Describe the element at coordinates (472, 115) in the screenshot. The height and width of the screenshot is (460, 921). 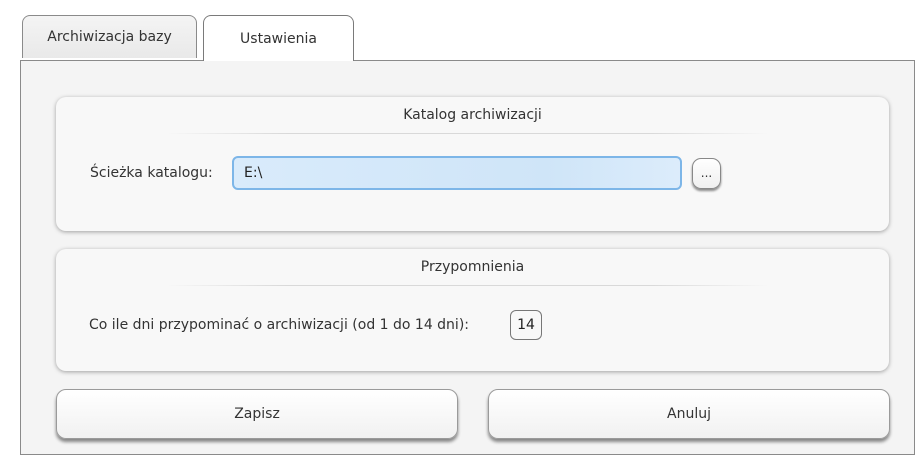
I see `group-title: Katalog archiwizacji` at that location.